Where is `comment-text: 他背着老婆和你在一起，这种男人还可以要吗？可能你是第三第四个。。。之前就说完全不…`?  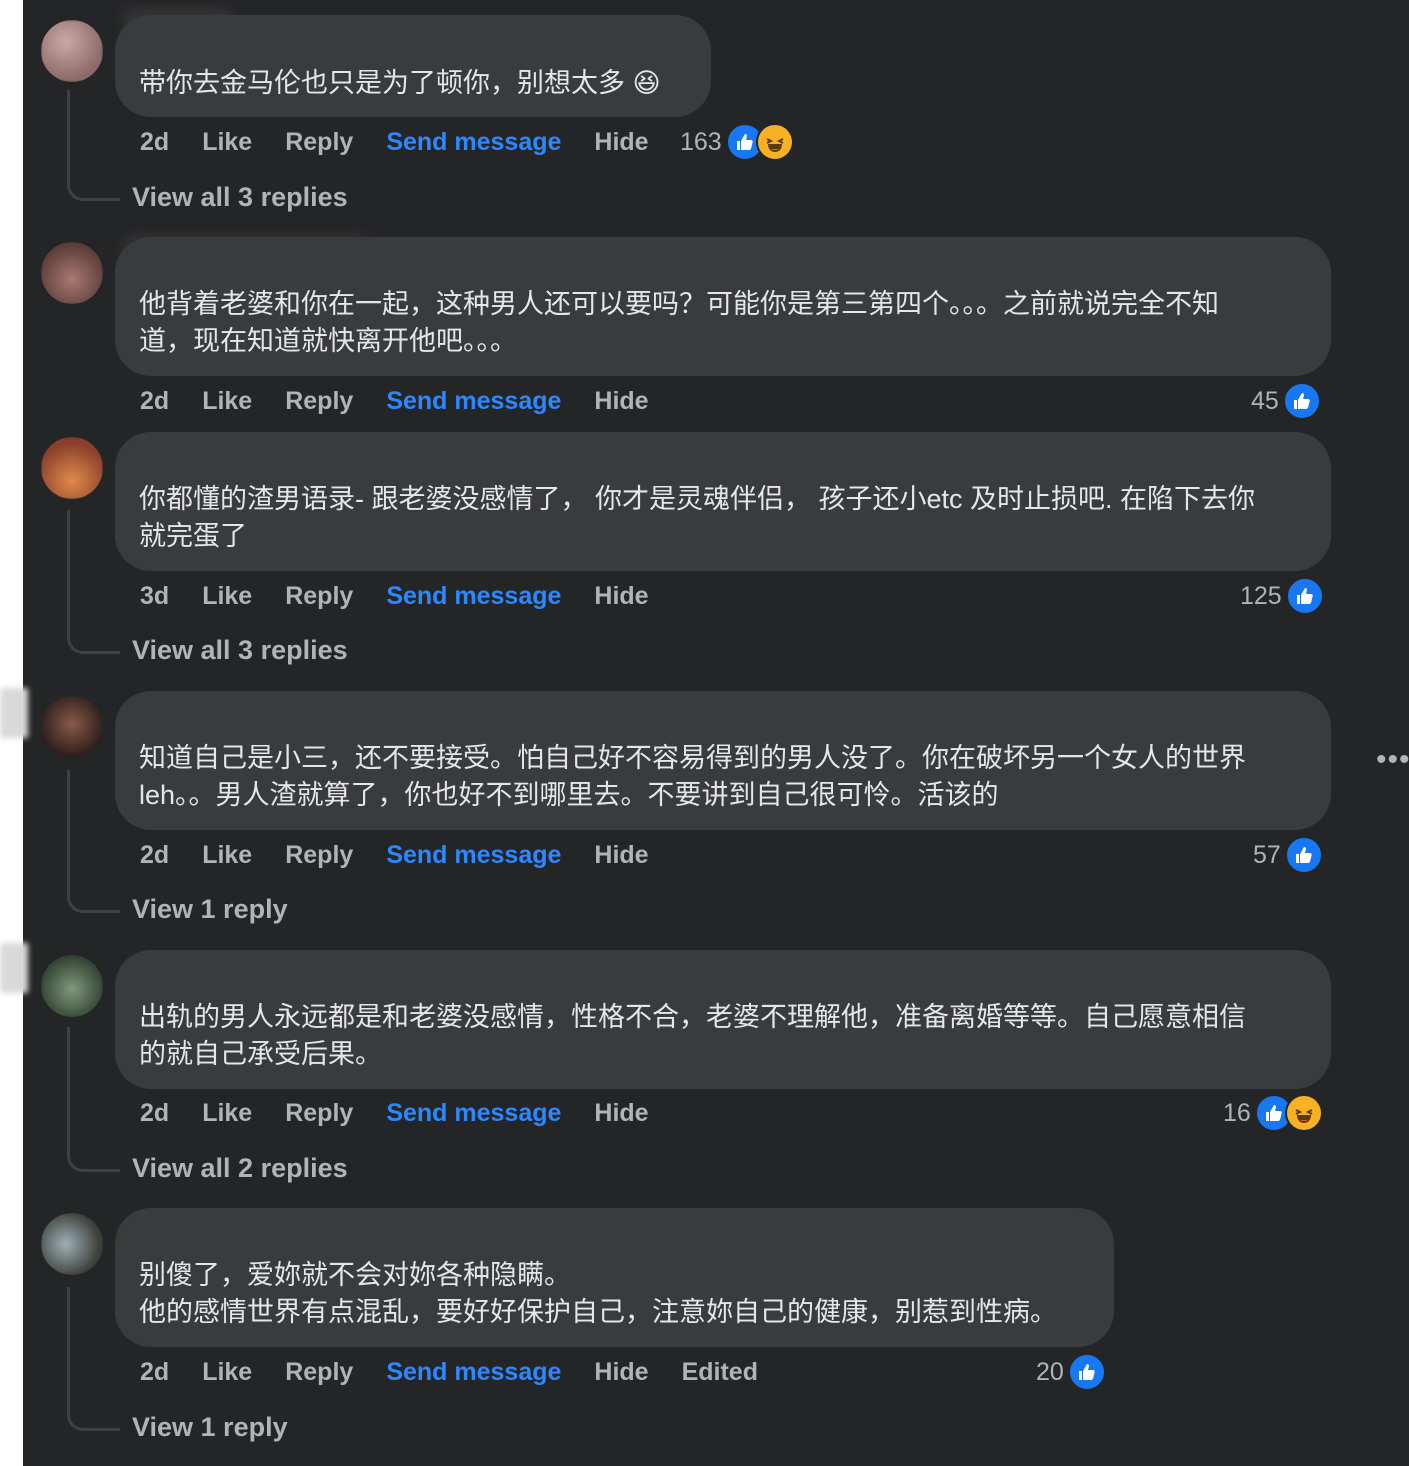
comment-text: 他背着老婆和你在一起，这种男人还可以要吗？可能你是第三第四个。。。之前就说完全不… is located at coordinates (679, 322).